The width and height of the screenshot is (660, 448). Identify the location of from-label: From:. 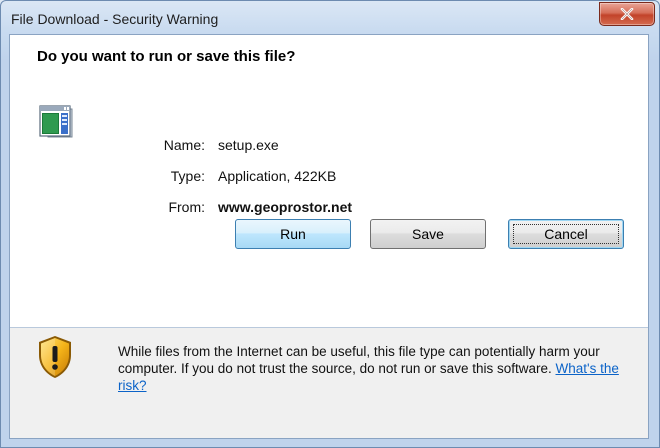
(186, 207).